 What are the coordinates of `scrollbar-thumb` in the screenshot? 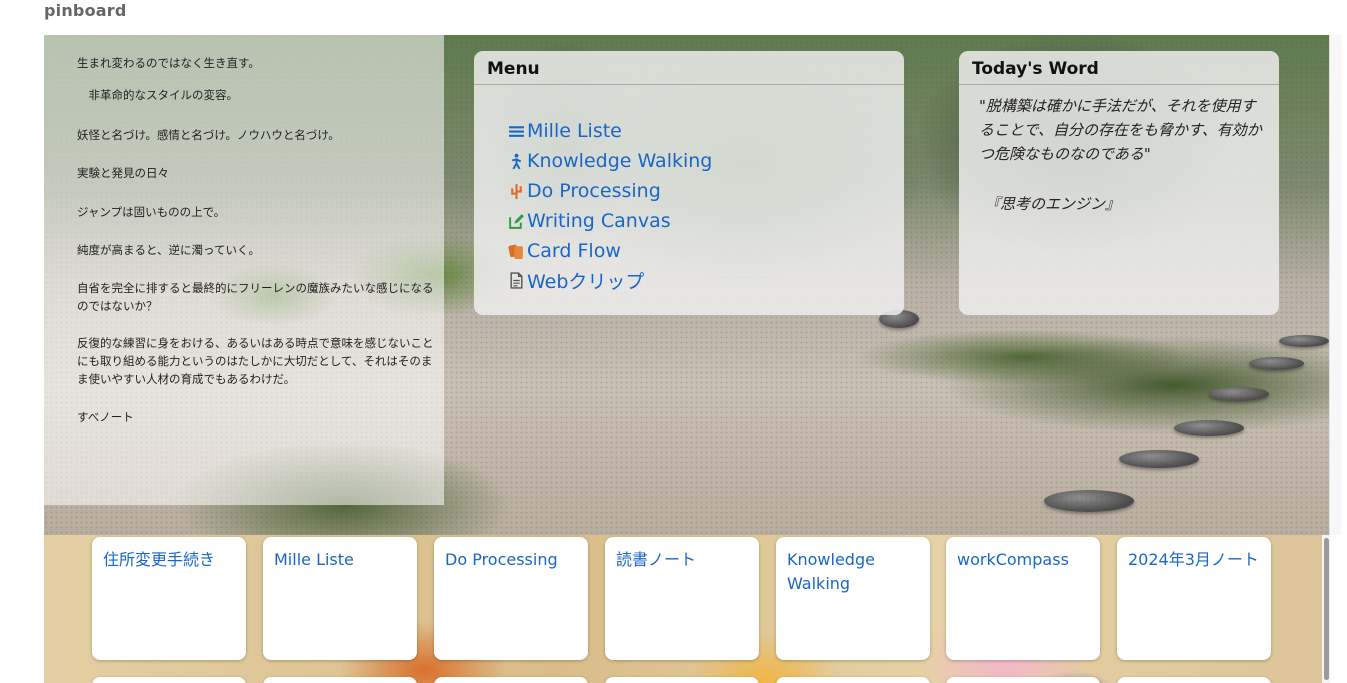 It's located at (1326, 609).